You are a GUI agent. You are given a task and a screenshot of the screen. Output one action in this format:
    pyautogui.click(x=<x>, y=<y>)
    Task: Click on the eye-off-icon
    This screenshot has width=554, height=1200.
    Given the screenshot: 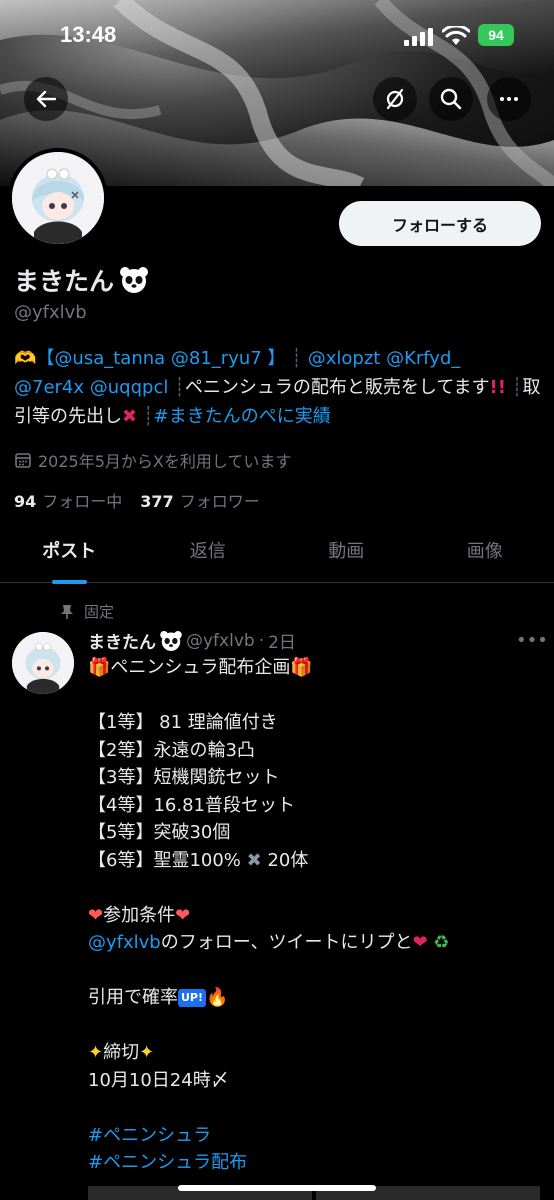 What is the action you would take?
    pyautogui.click(x=395, y=99)
    